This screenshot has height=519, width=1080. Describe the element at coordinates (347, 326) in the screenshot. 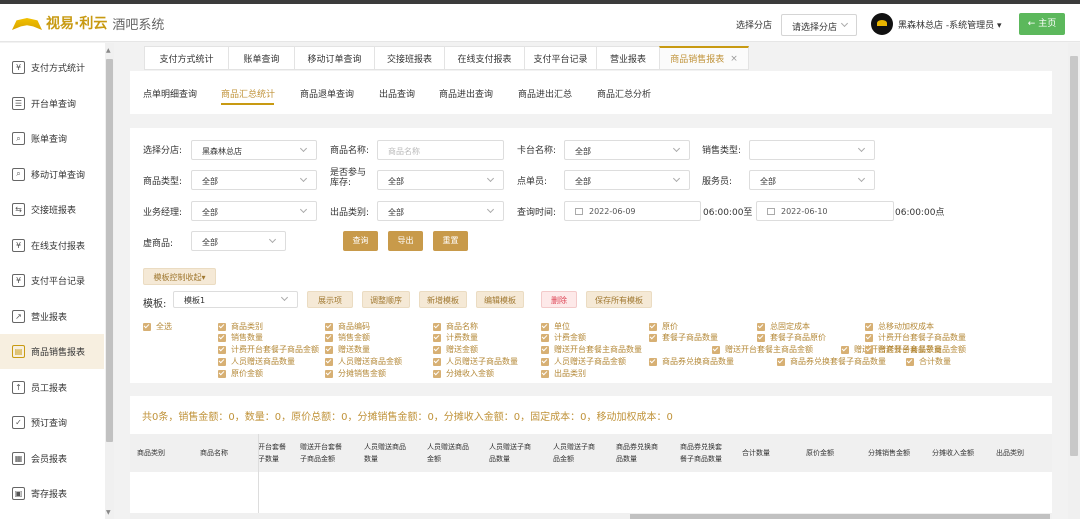

I see `column-checkbox: 商品编码` at that location.